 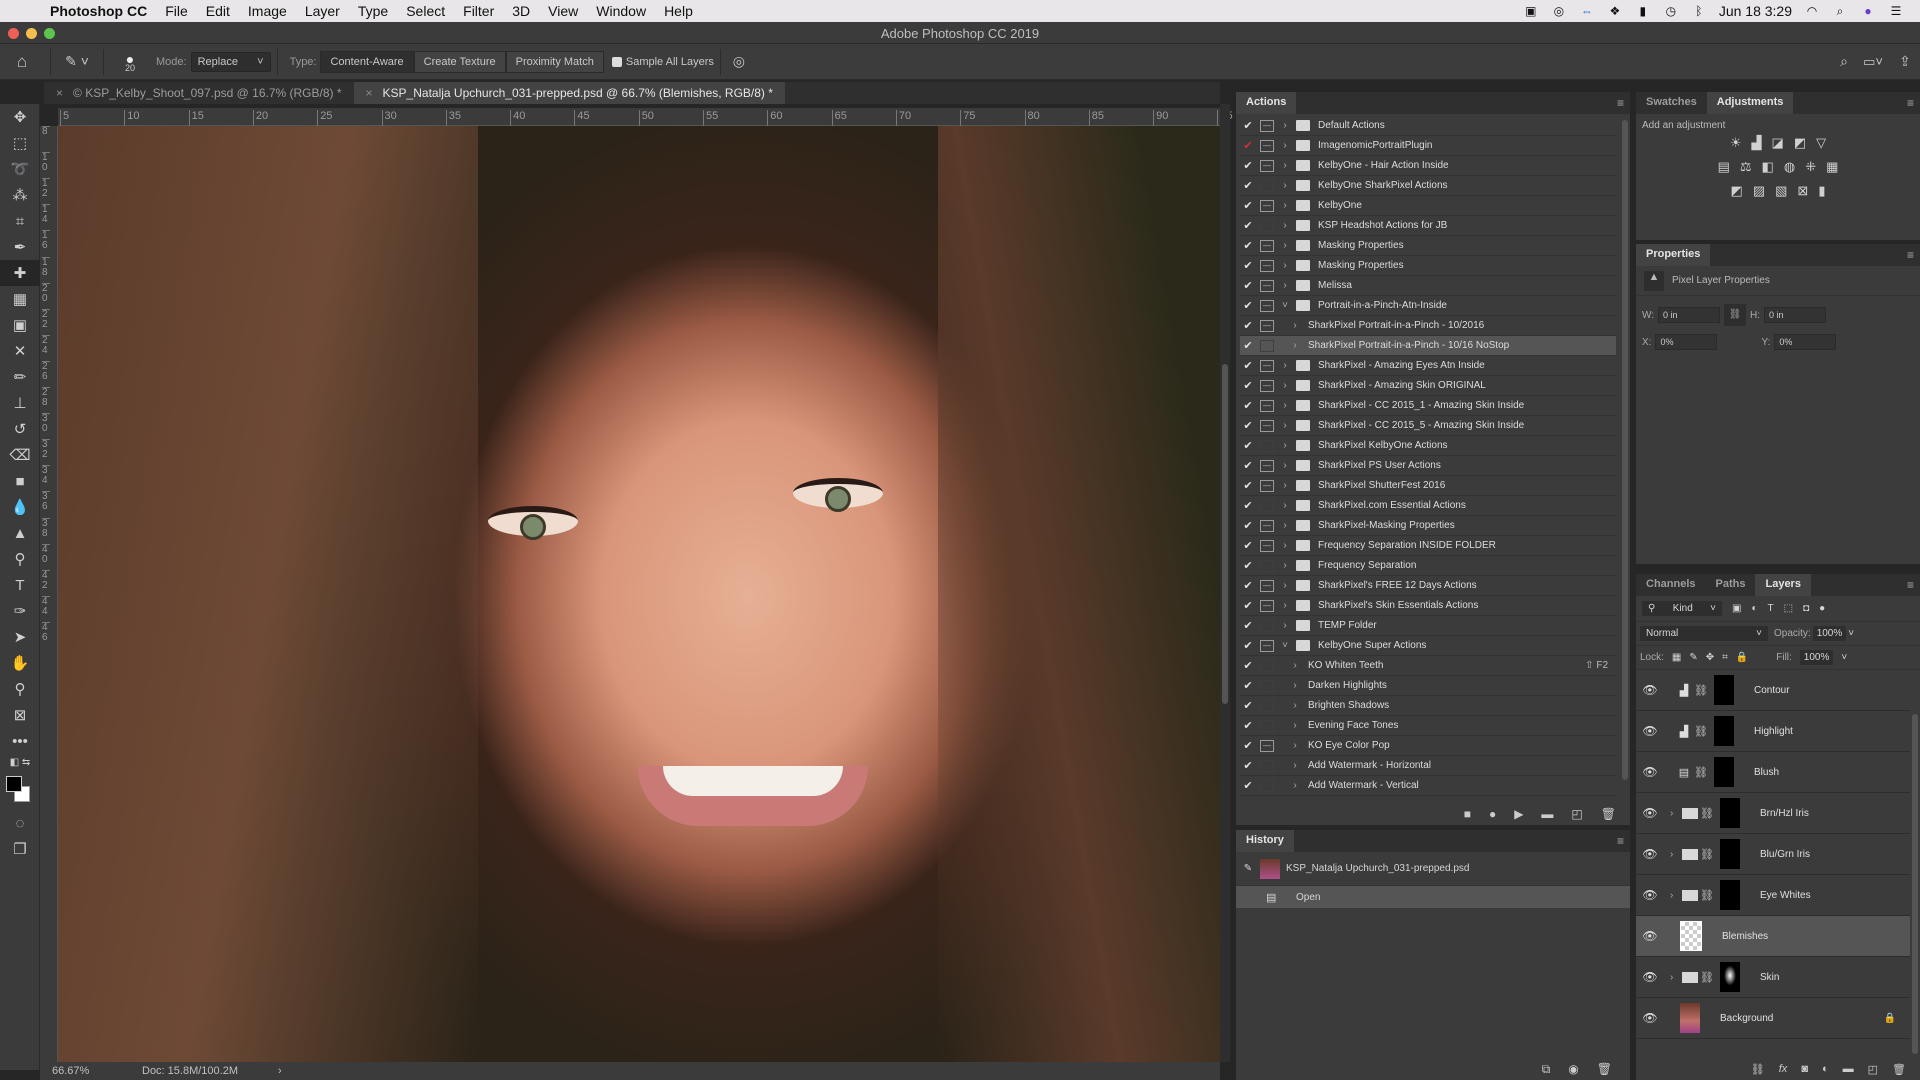 What do you see at coordinates (20, 533) in the screenshot?
I see `sharpen-tool-icon: ▲` at bounding box center [20, 533].